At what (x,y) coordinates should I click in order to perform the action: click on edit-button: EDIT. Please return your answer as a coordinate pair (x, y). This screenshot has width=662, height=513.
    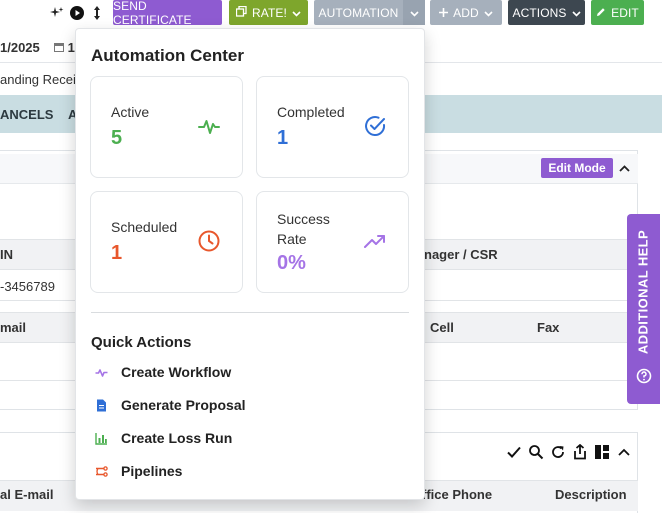
    Looking at the image, I should click on (617, 12).